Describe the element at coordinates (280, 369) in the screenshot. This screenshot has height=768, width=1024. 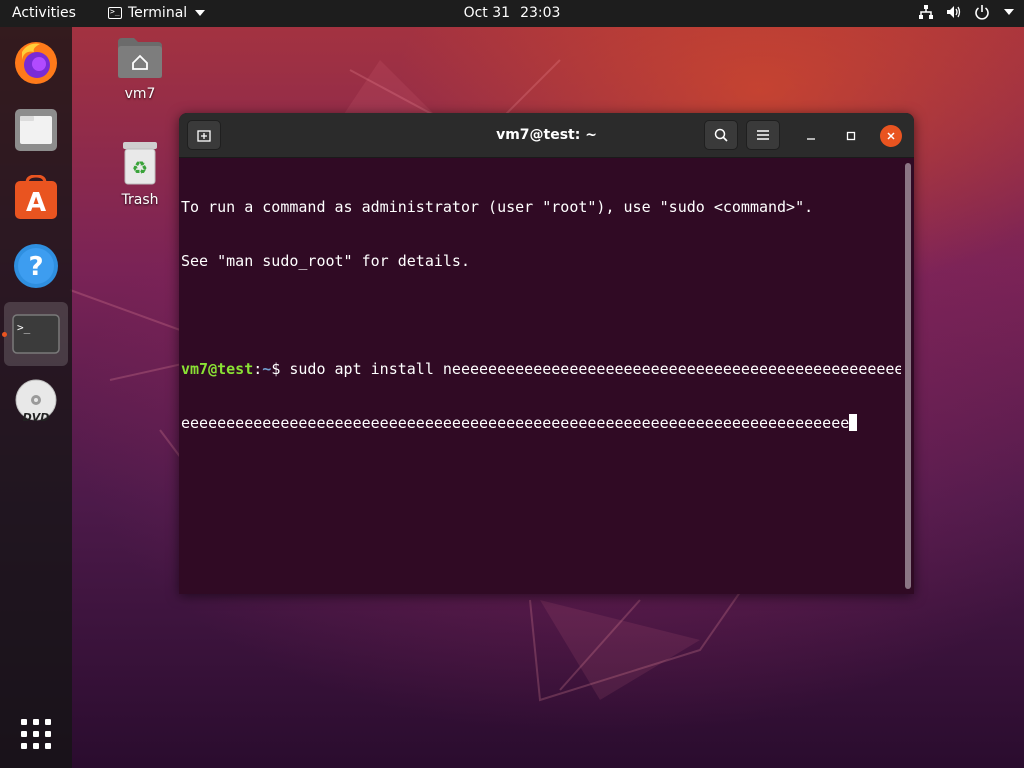
I see `prompt-symbol: $` at that location.